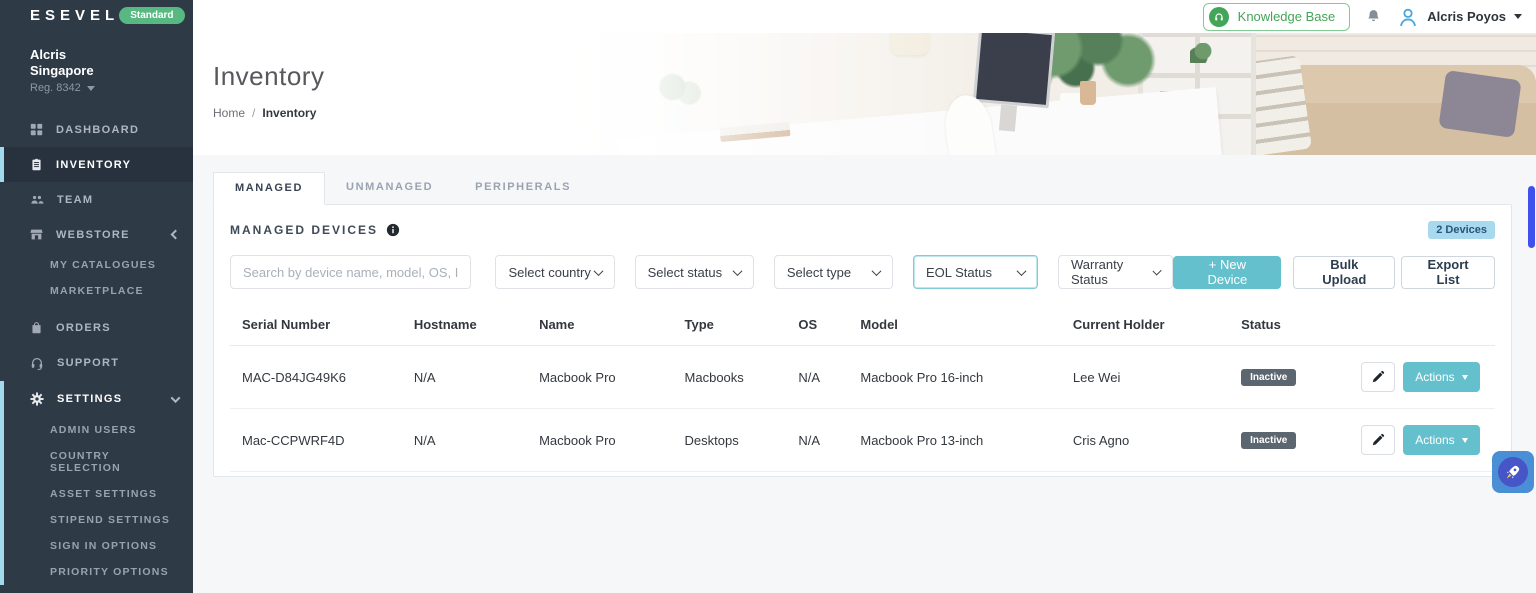  What do you see at coordinates (269, 76) in the screenshot?
I see `page-title: Inventory` at bounding box center [269, 76].